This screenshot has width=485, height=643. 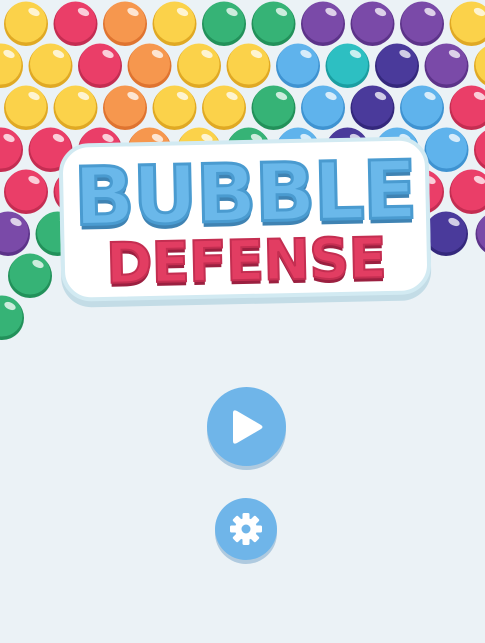 What do you see at coordinates (244, 193) in the screenshot?
I see `title-bubble: BUBBLE` at bounding box center [244, 193].